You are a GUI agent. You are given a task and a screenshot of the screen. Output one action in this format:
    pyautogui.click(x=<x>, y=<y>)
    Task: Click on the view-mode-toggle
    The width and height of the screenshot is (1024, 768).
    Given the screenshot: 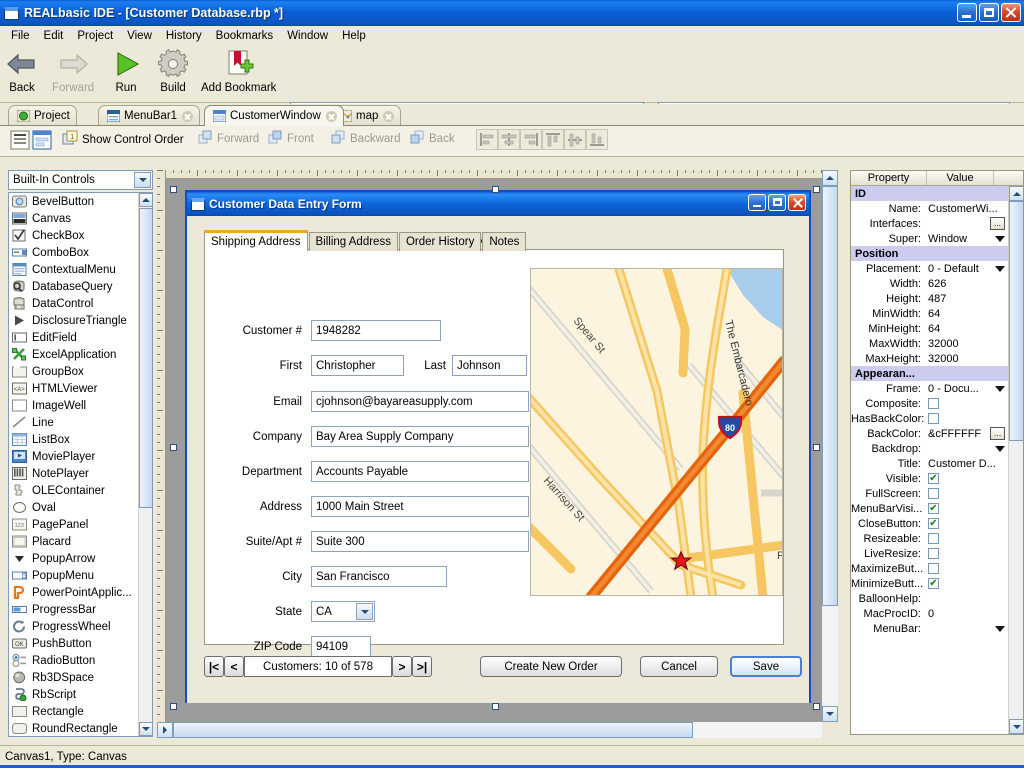 What is the action you would take?
    pyautogui.click(x=31, y=141)
    